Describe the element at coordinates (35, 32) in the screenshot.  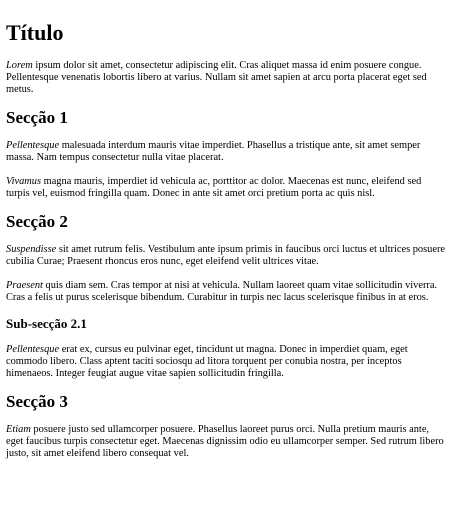
I see `page-title: Título` at that location.